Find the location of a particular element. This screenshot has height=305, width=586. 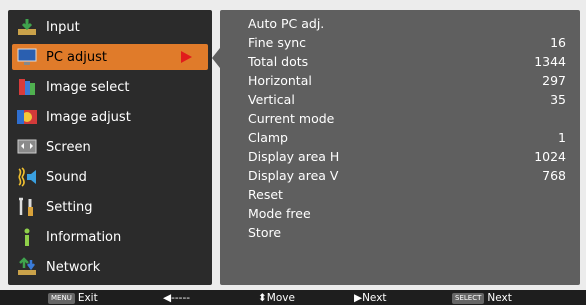

pc-adjust-icon is located at coordinates (27, 57).